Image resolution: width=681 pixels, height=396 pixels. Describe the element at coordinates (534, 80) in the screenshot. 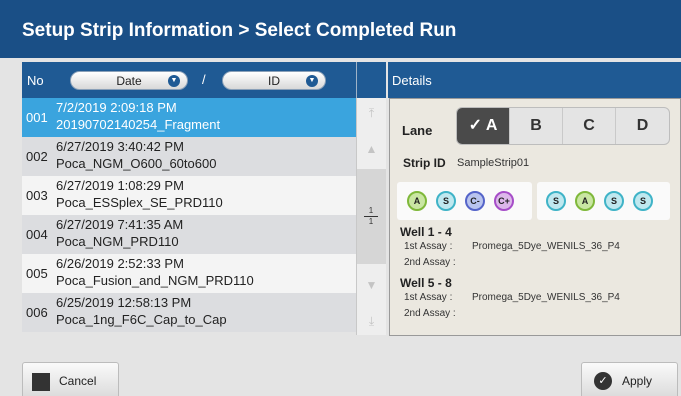

I see `details-header: Details` at that location.